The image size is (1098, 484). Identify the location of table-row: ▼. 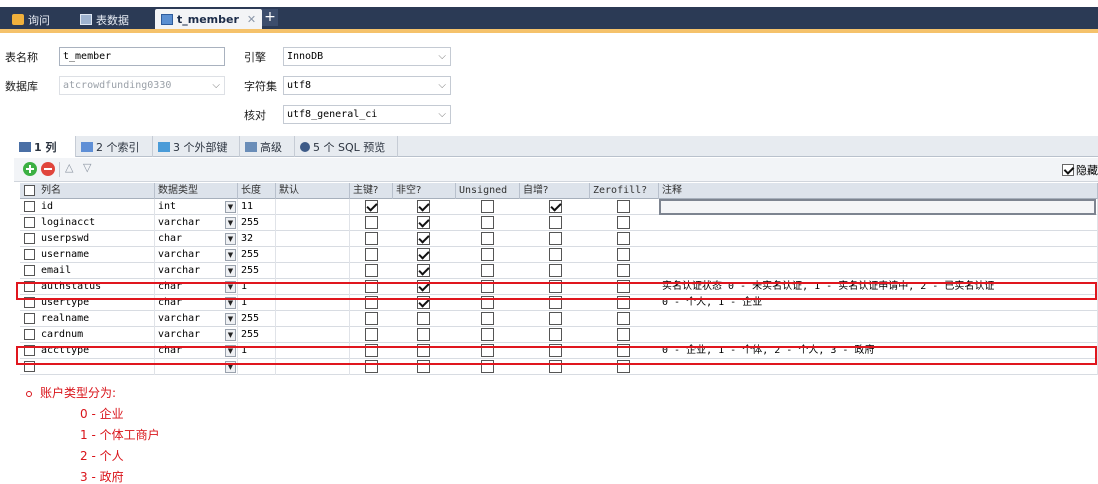
(559, 367).